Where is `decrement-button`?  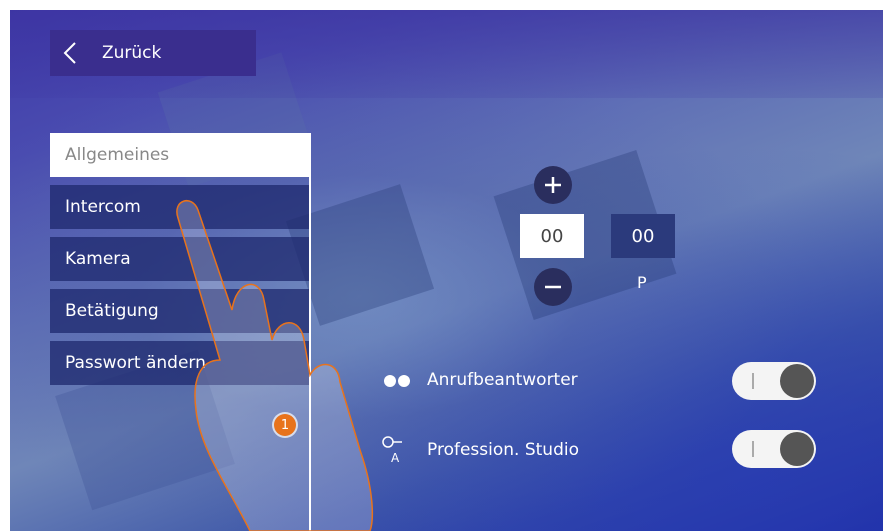 decrement-button is located at coordinates (553, 287).